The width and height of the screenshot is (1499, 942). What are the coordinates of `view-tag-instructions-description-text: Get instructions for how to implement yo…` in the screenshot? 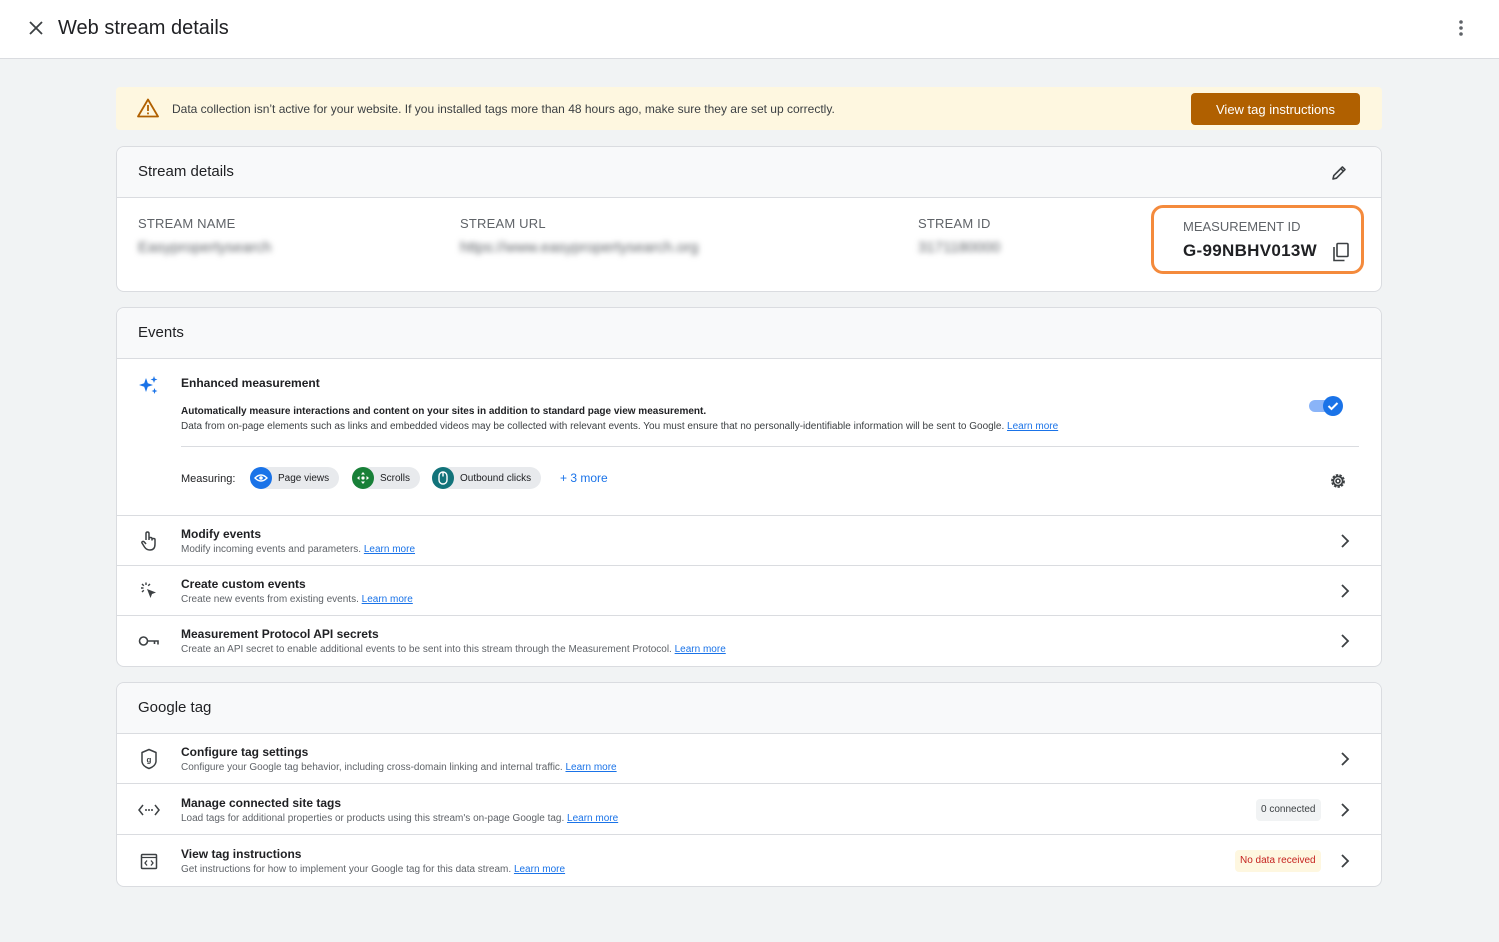 It's located at (346, 869).